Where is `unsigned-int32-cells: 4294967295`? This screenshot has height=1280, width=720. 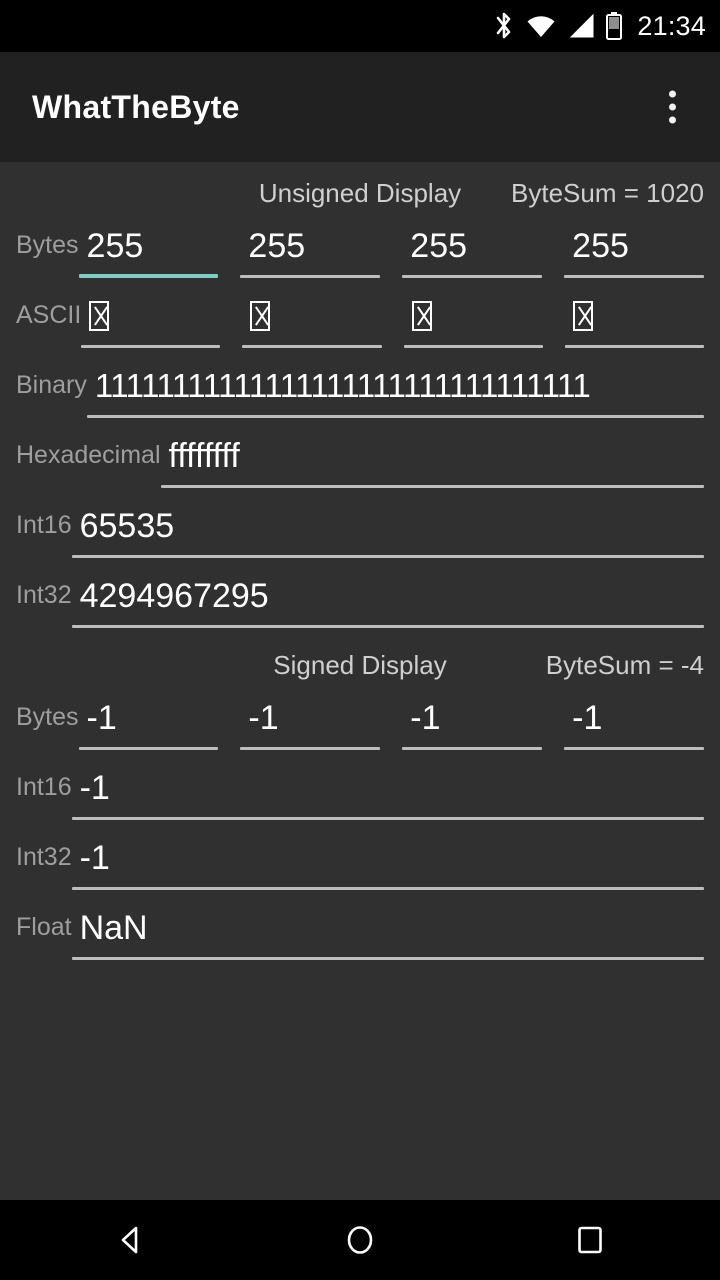
unsigned-int32-cells: 4294967295 is located at coordinates (395, 604).